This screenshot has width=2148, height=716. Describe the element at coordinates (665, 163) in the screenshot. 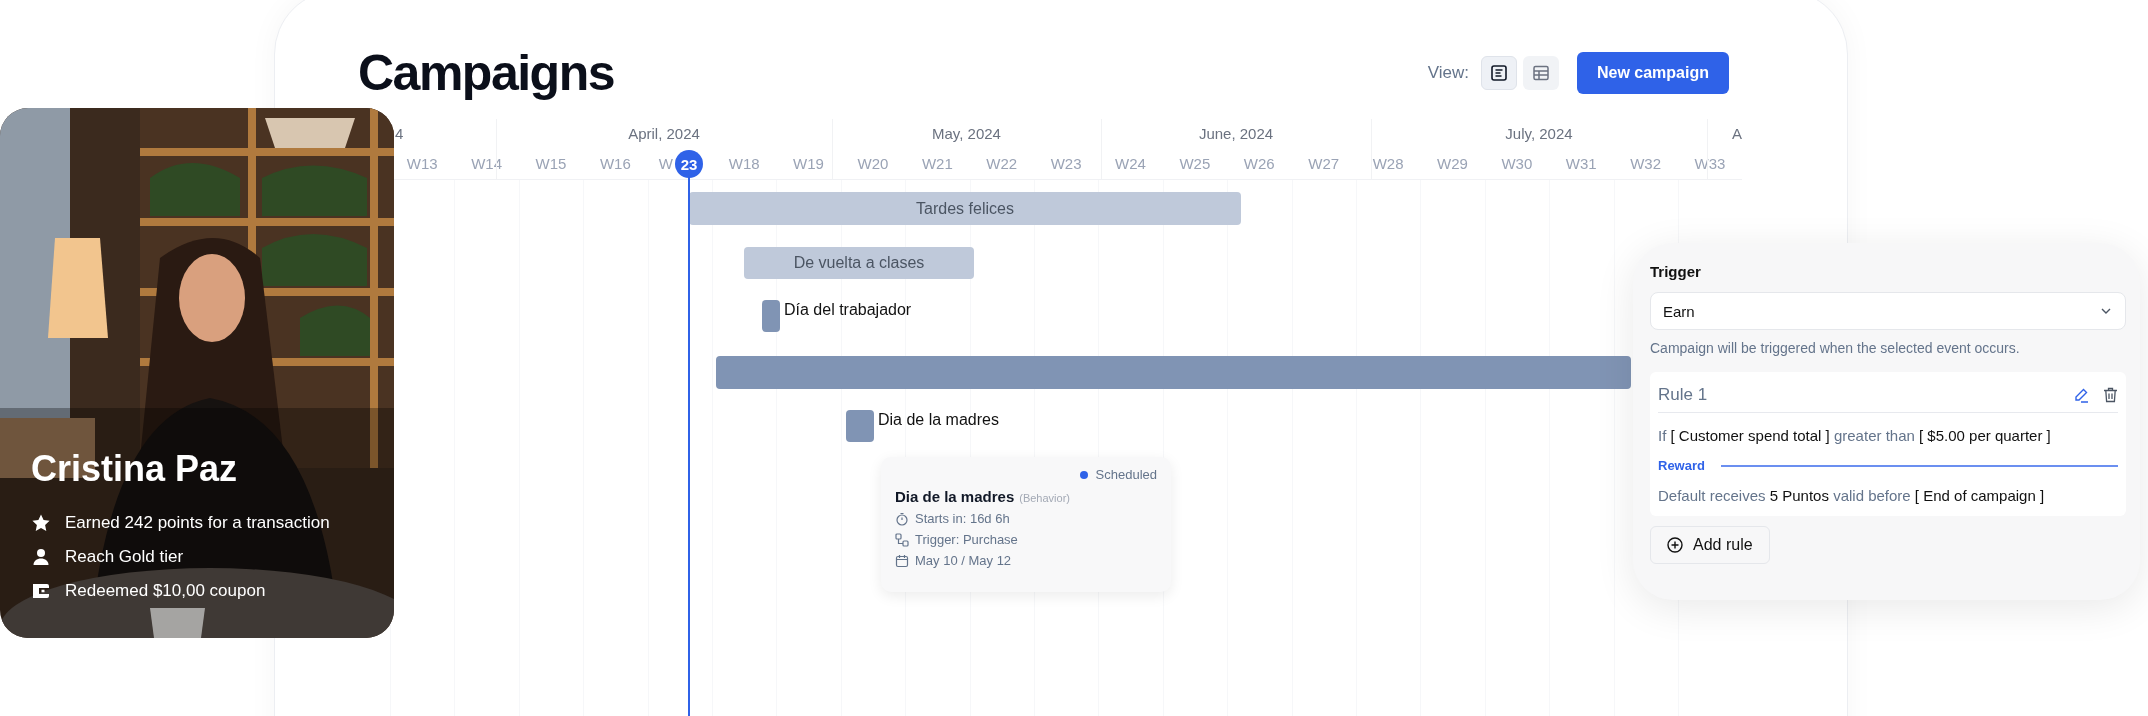

I see `week-label: W` at that location.